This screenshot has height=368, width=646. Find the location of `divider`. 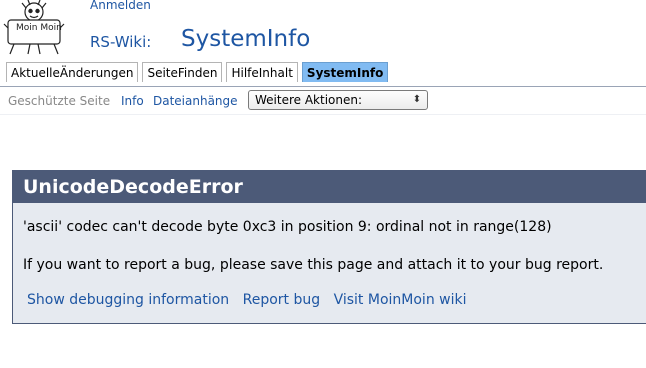

divider is located at coordinates (323, 114).